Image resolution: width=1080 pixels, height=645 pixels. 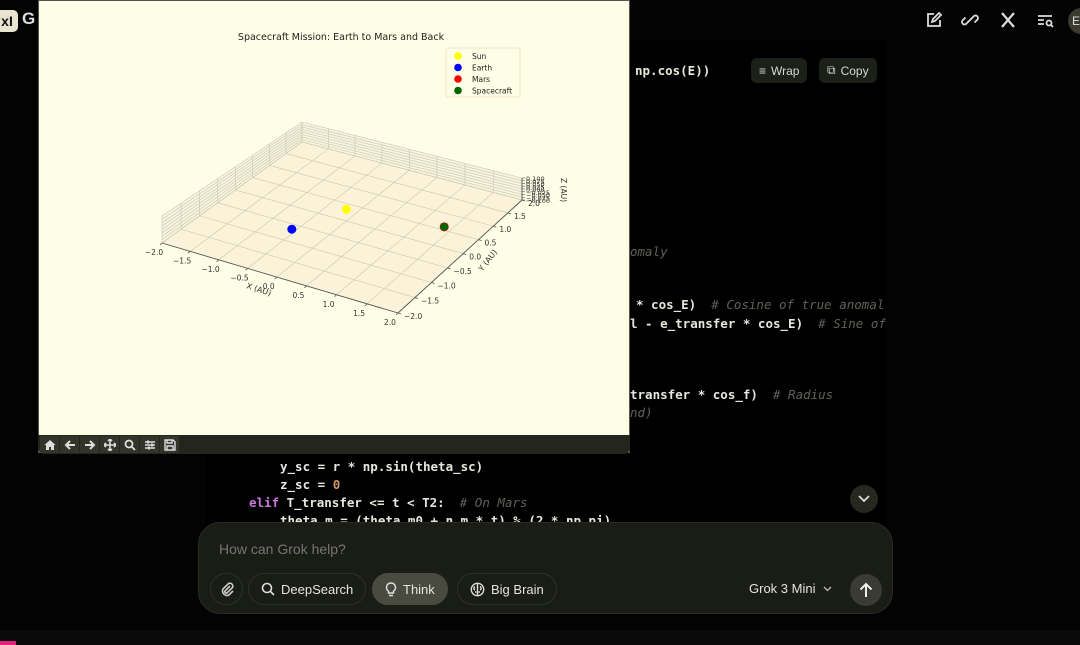 I want to click on y-tick-label: −1.0, so click(x=446, y=286).